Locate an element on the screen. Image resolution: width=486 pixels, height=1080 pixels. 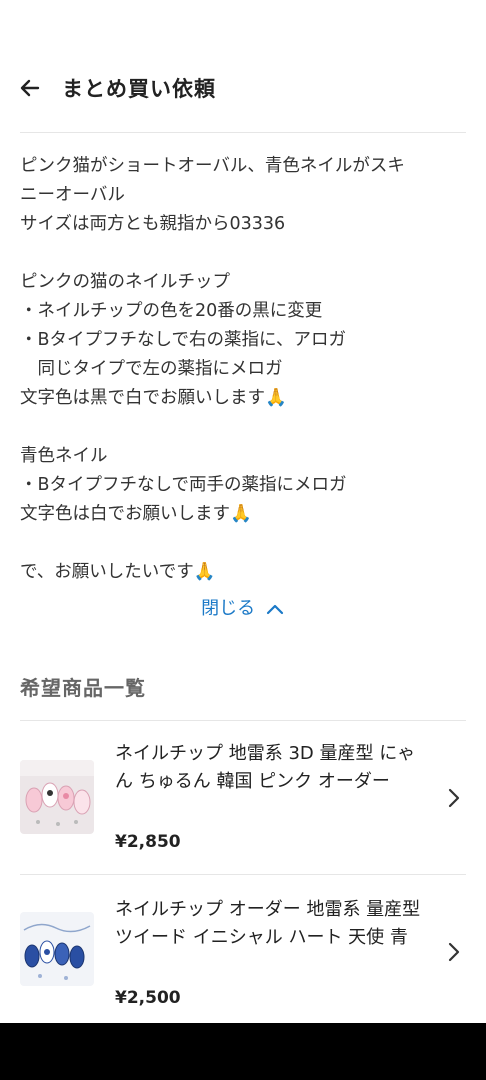
app-header: まとめ買い依頼 is located at coordinates (243, 88).